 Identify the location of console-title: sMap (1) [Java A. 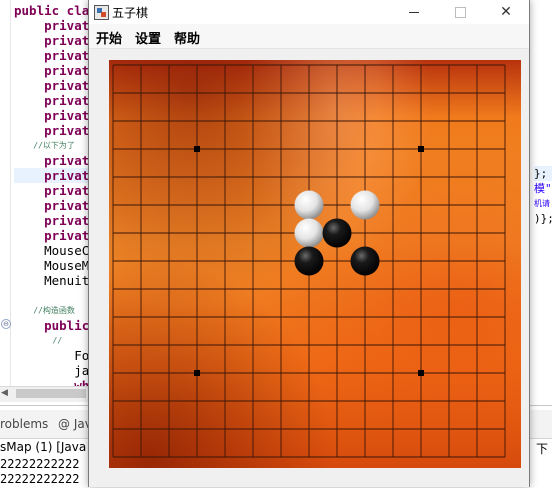
(49, 447).